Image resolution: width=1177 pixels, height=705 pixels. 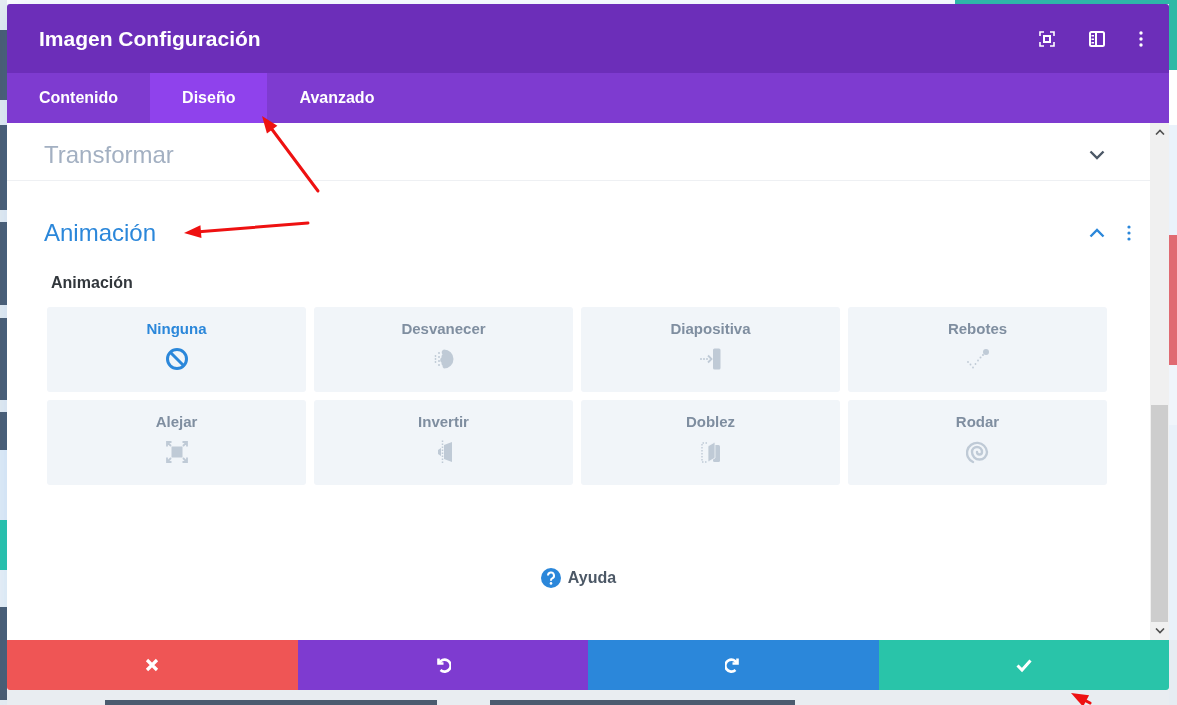 What do you see at coordinates (1081, 699) in the screenshot?
I see `annotation-arrow` at bounding box center [1081, 699].